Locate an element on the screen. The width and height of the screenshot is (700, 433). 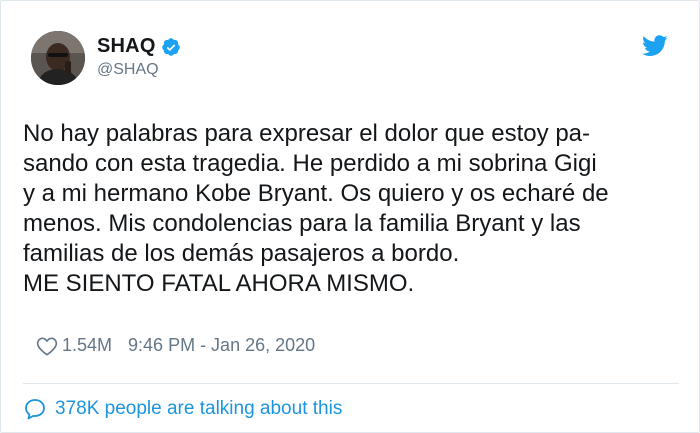
divider is located at coordinates (351, 383).